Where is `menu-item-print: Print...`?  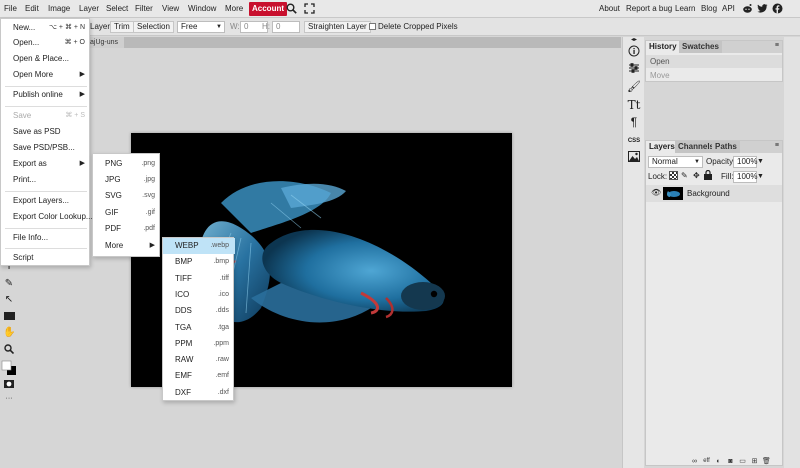 menu-item-print: Print... is located at coordinates (46, 180).